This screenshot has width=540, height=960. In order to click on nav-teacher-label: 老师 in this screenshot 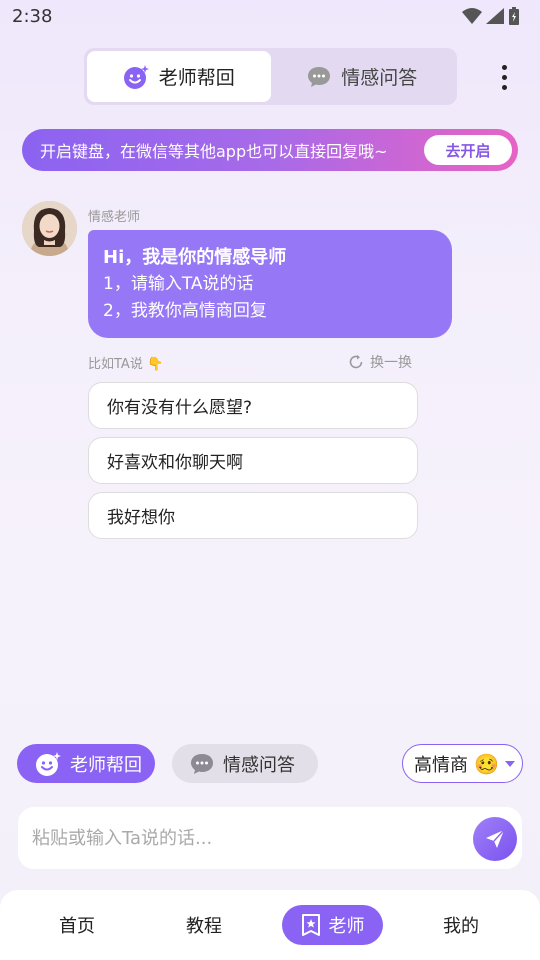, I will do `click(346, 926)`.